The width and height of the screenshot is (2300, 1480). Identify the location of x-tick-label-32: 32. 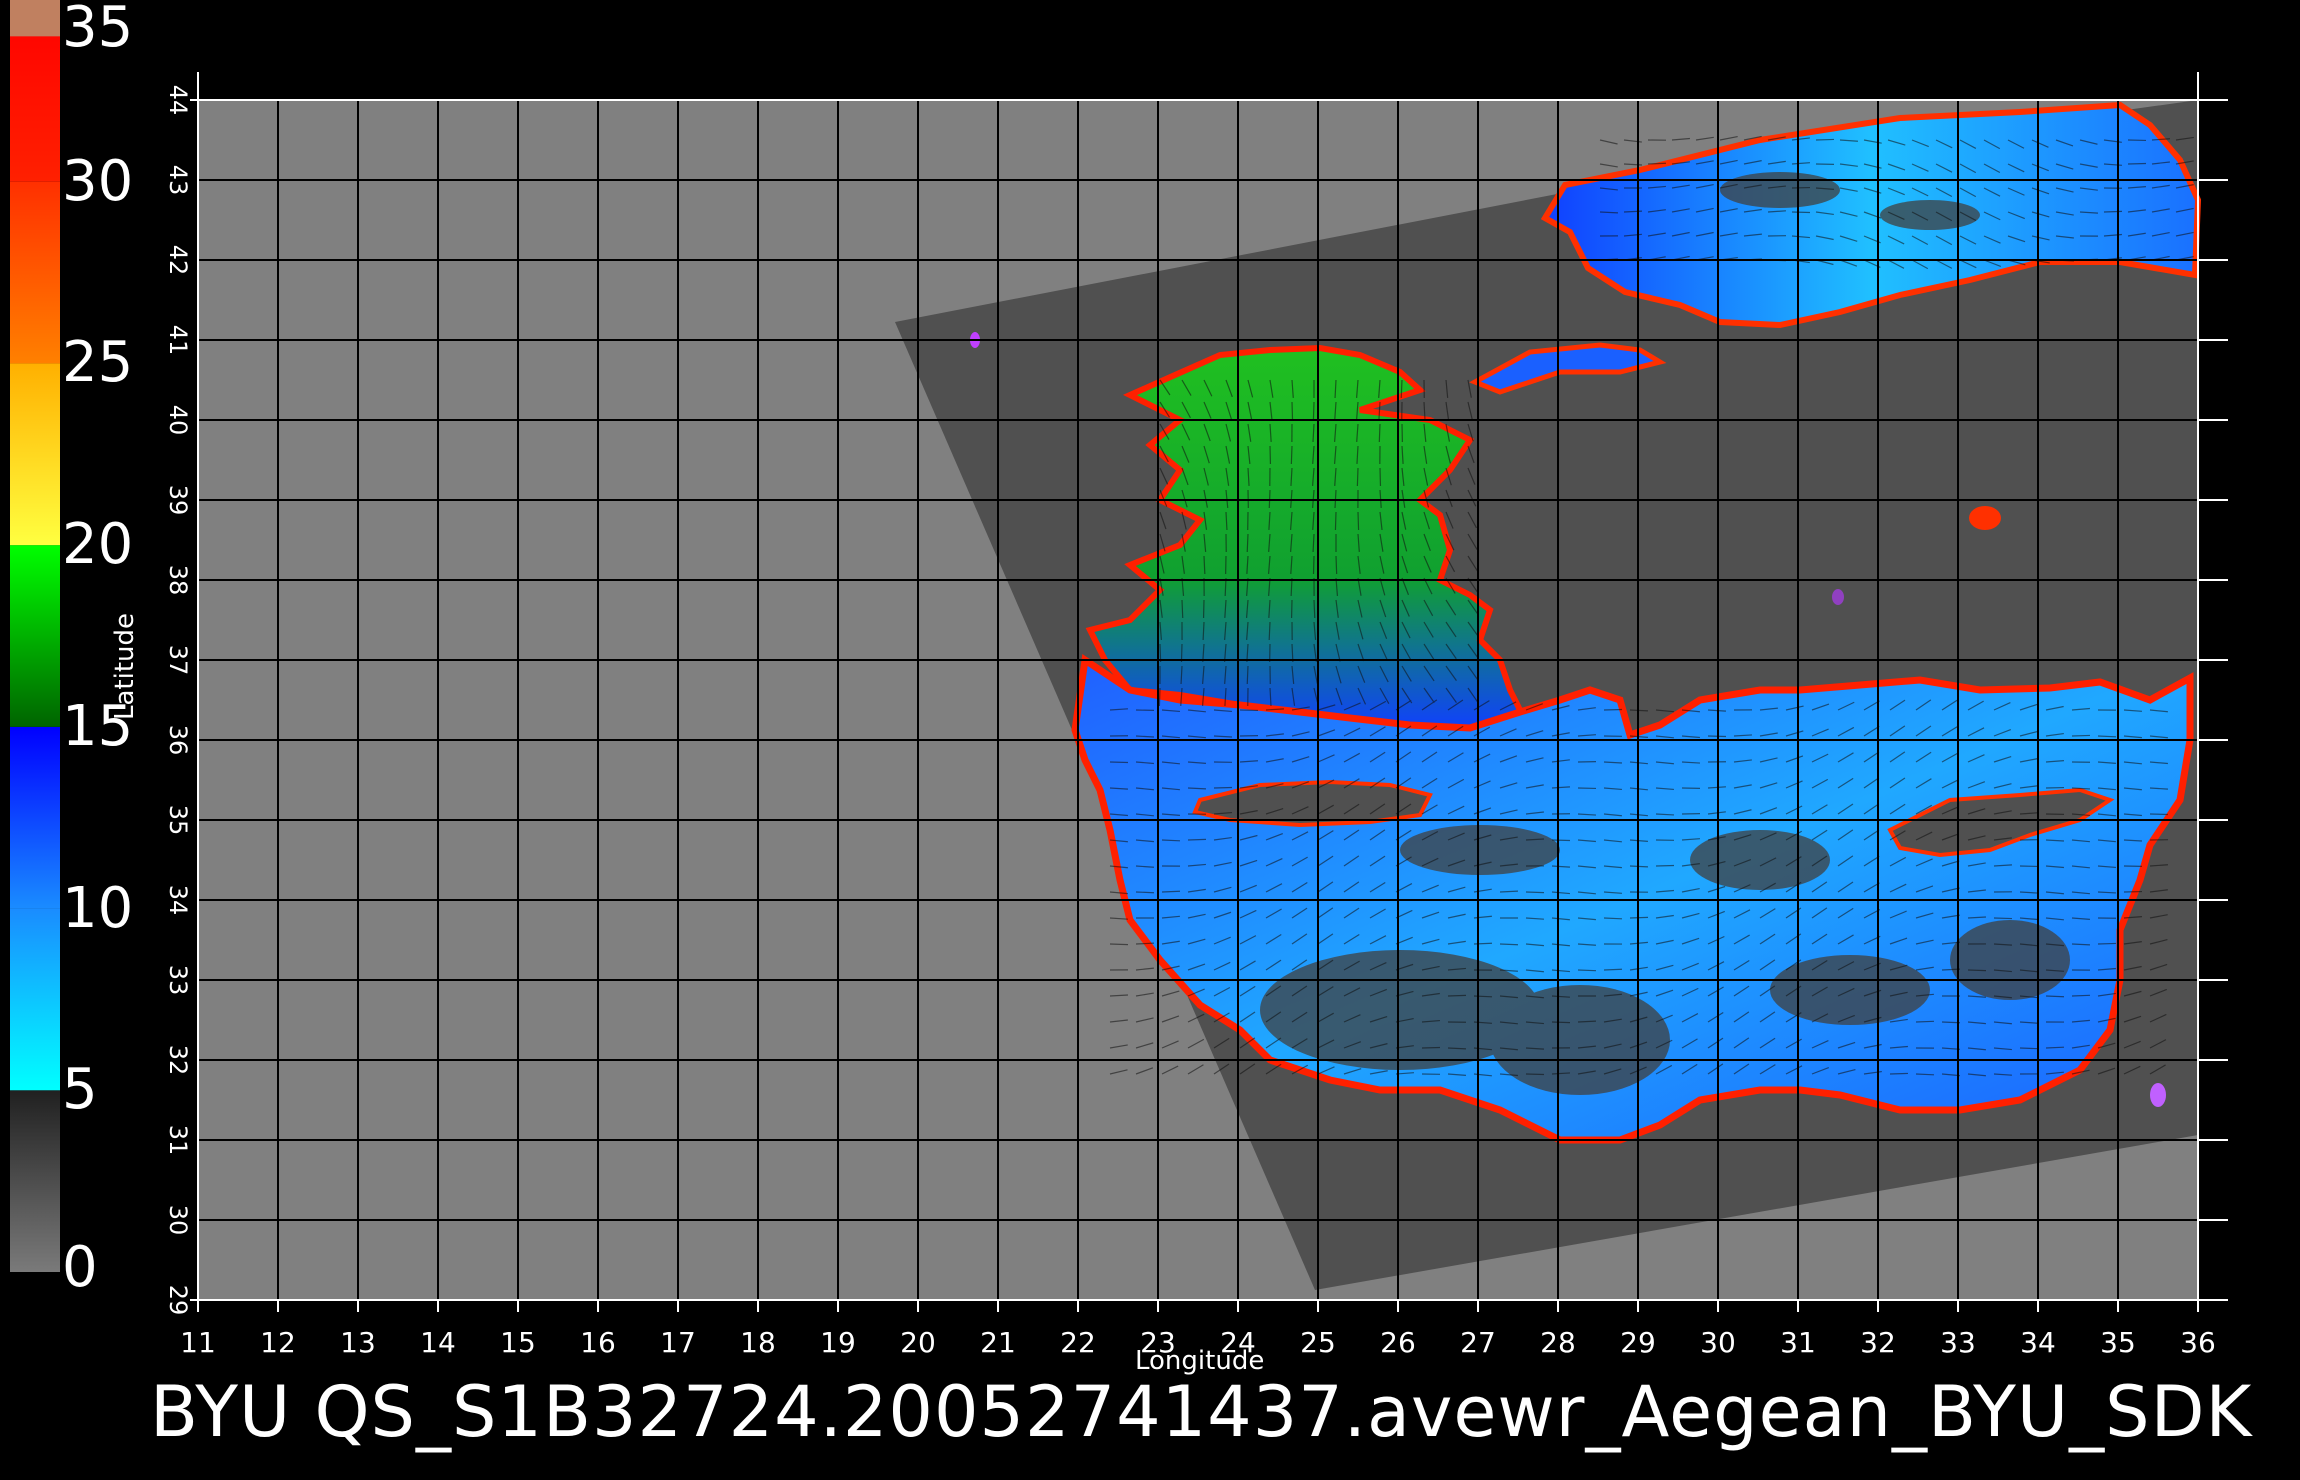
(1878, 1342).